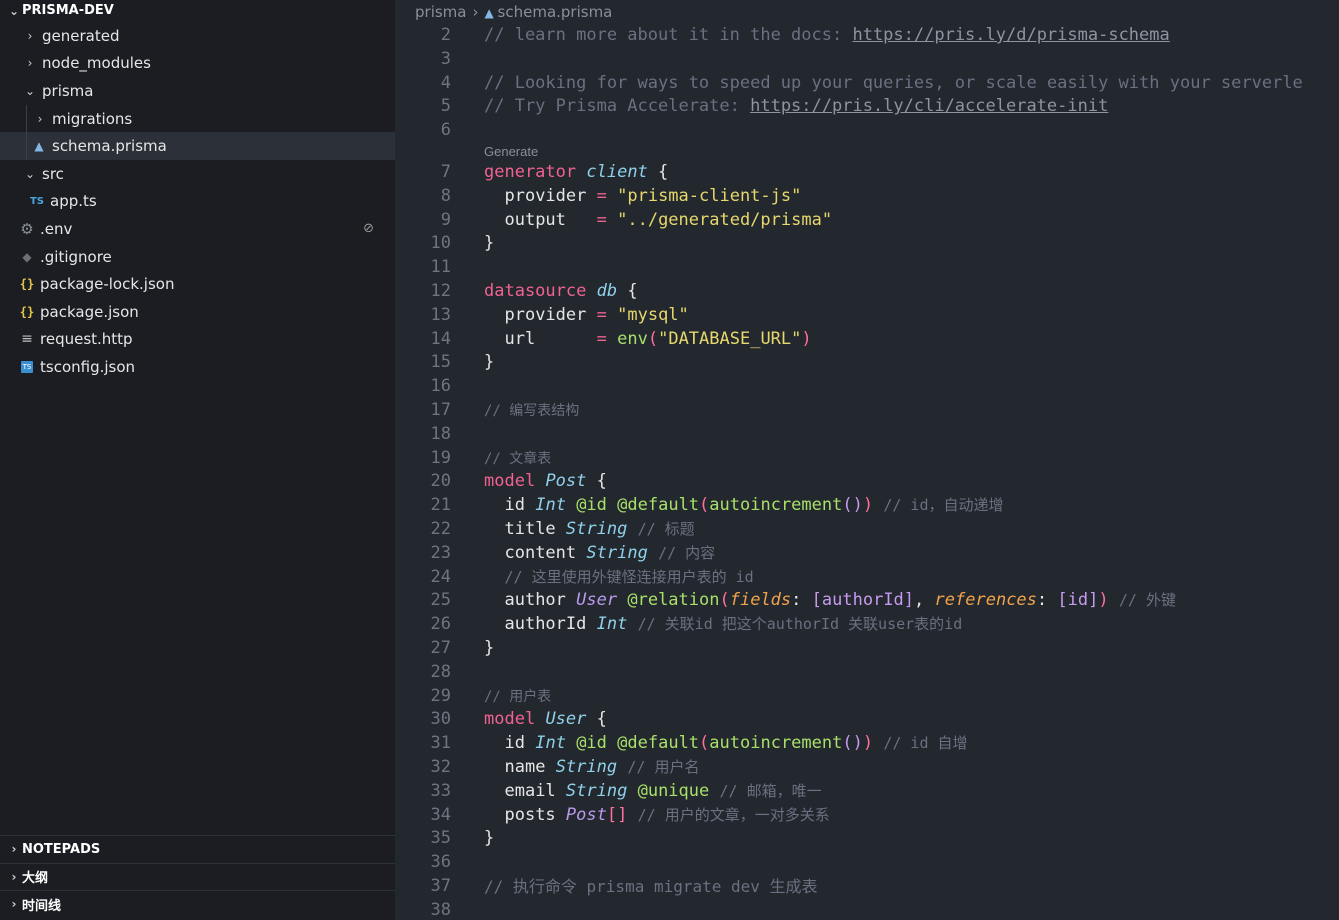  I want to click on code-line: 36, so click(867, 863).